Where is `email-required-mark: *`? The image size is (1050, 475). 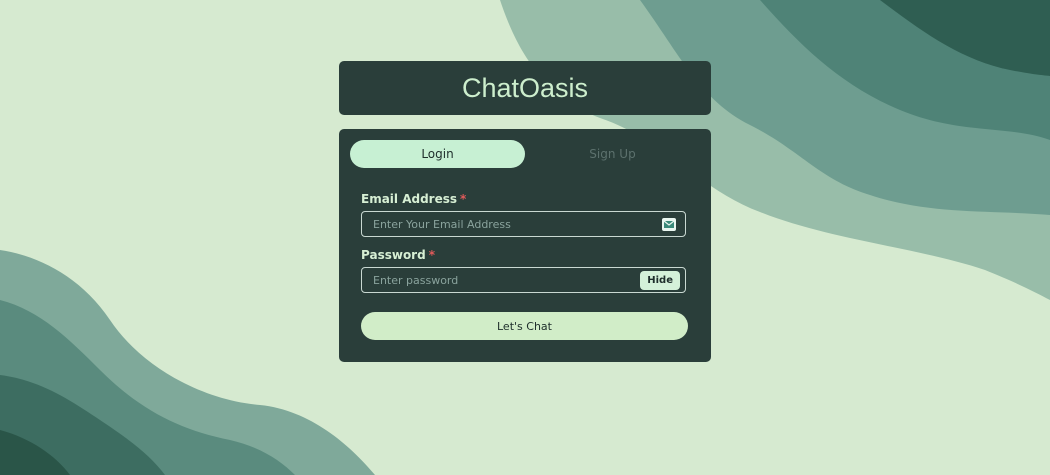 email-required-mark: * is located at coordinates (463, 199).